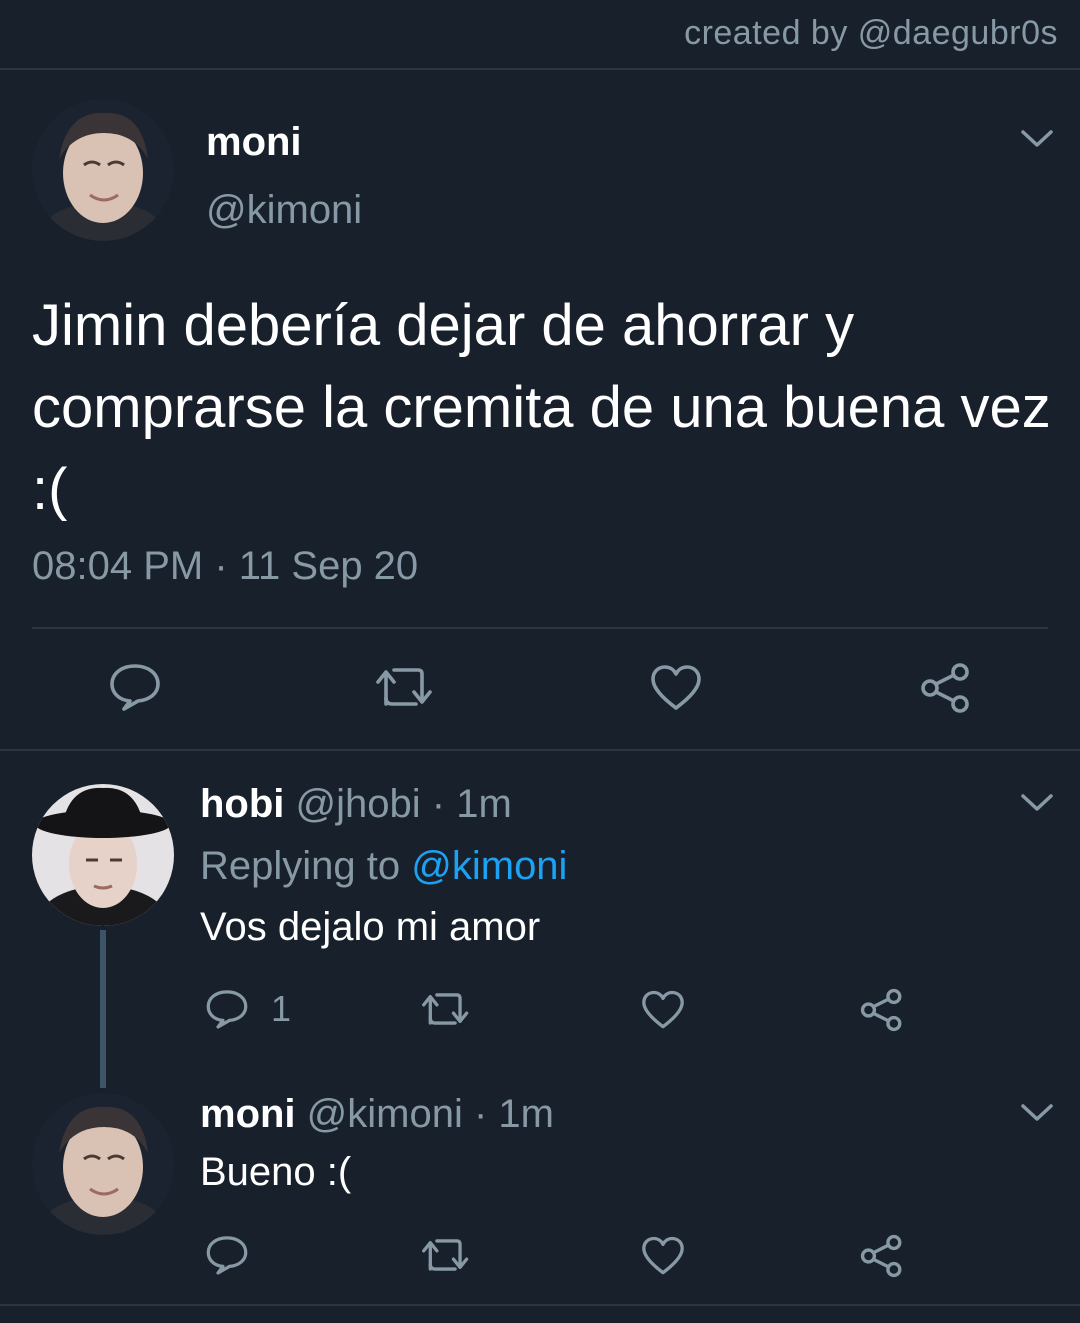 This screenshot has width=1080, height=1323. What do you see at coordinates (103, 1009) in the screenshot?
I see `thread-connector` at bounding box center [103, 1009].